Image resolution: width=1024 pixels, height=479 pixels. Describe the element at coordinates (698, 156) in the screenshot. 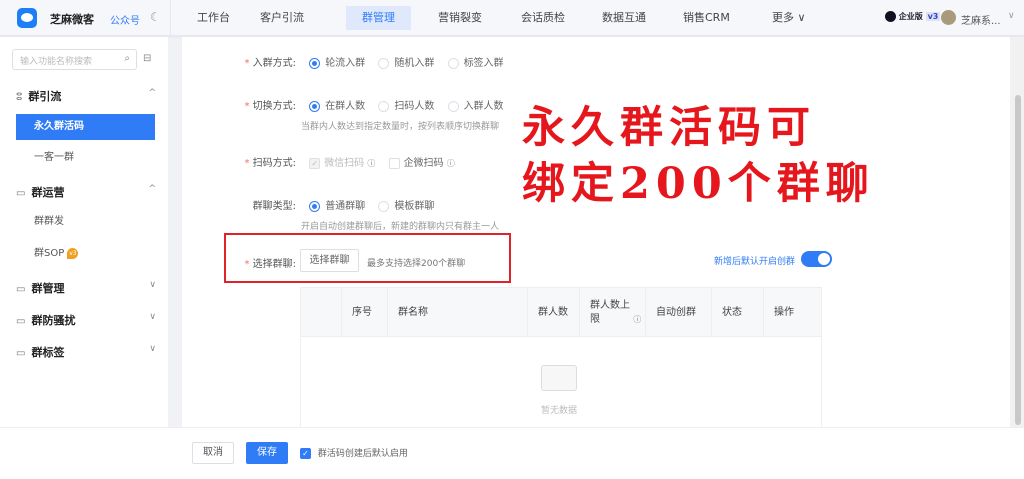

I see `promo-overlay: 永久群活码可绑定200个群聊` at that location.